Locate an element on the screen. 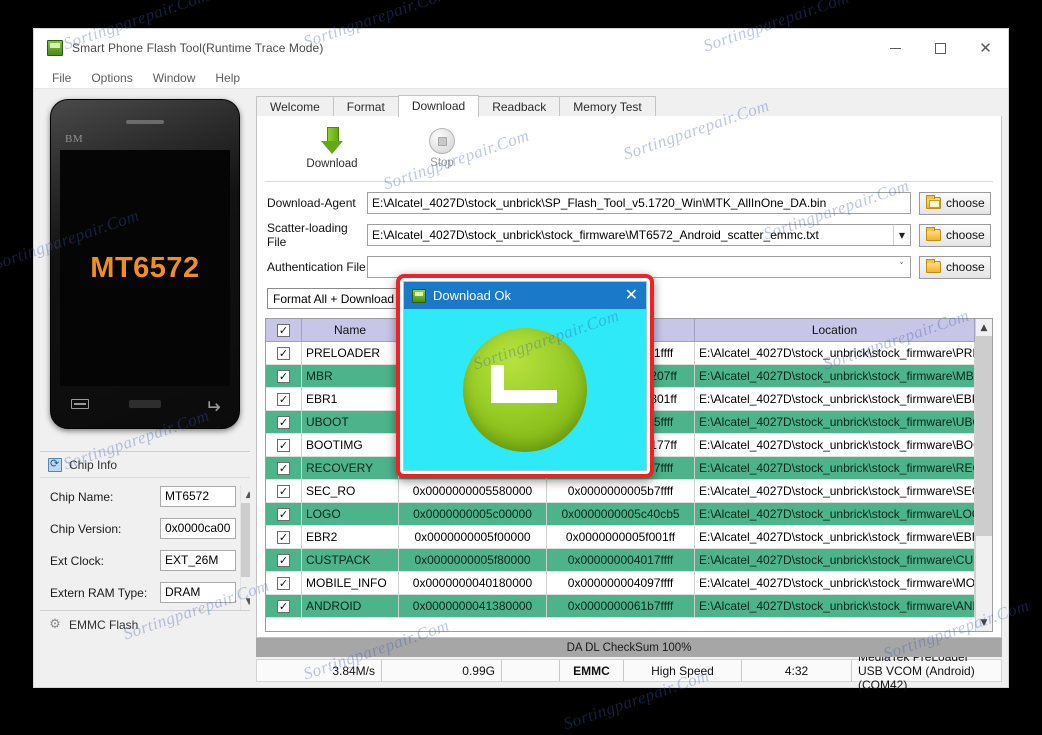  back-arrow-icon: ↵ is located at coordinates (213, 407).